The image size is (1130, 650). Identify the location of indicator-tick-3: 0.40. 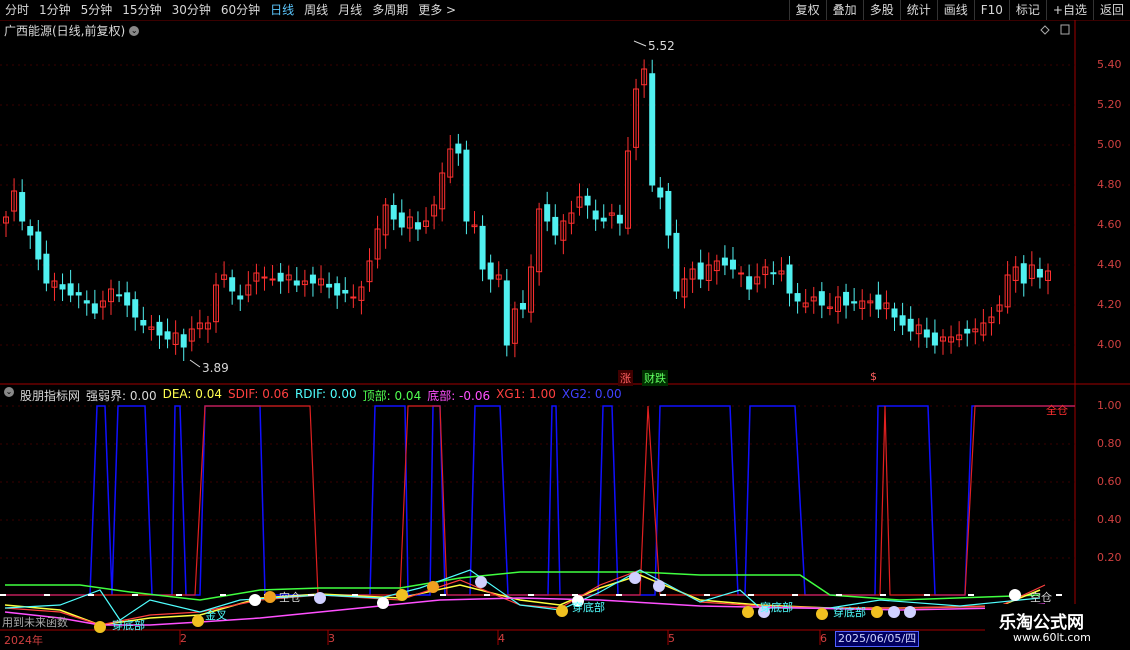
(1109, 519).